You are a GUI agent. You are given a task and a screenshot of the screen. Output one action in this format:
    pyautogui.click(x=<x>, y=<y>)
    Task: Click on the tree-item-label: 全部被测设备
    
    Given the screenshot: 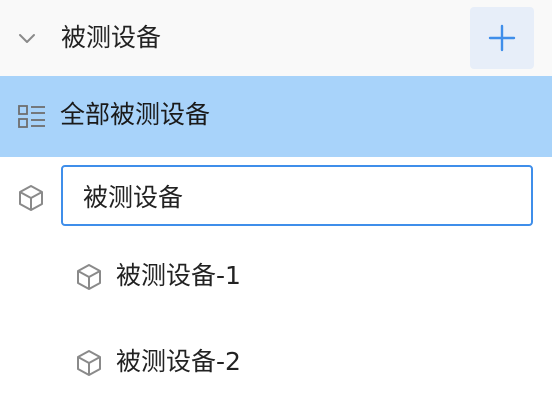 What is the action you would take?
    pyautogui.click(x=135, y=114)
    